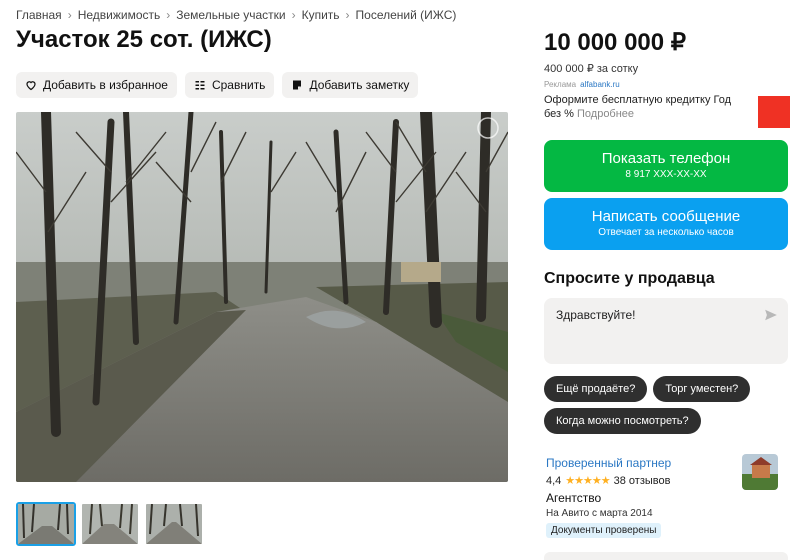  I want to click on show-phone-label: Показать телефон, so click(666, 158).